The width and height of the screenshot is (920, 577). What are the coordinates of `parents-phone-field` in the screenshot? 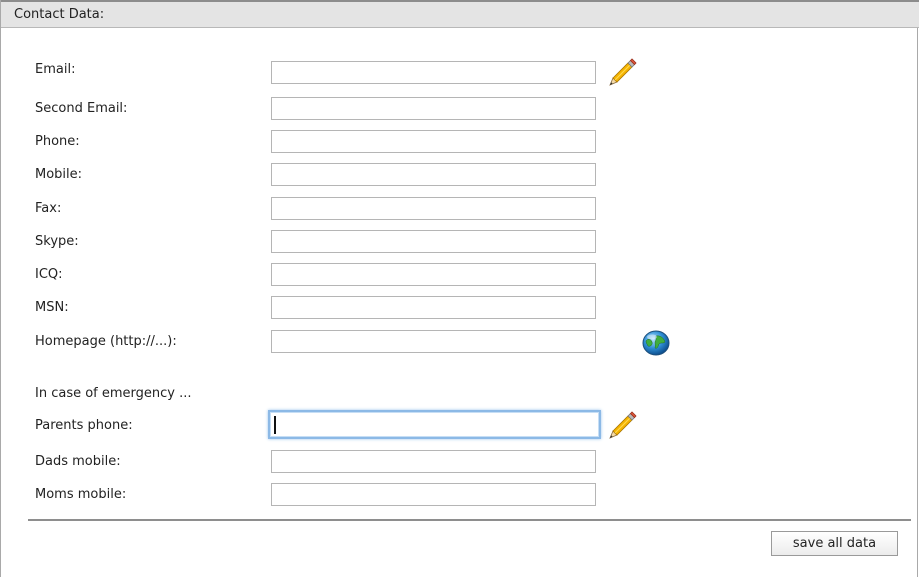 It's located at (434, 424).